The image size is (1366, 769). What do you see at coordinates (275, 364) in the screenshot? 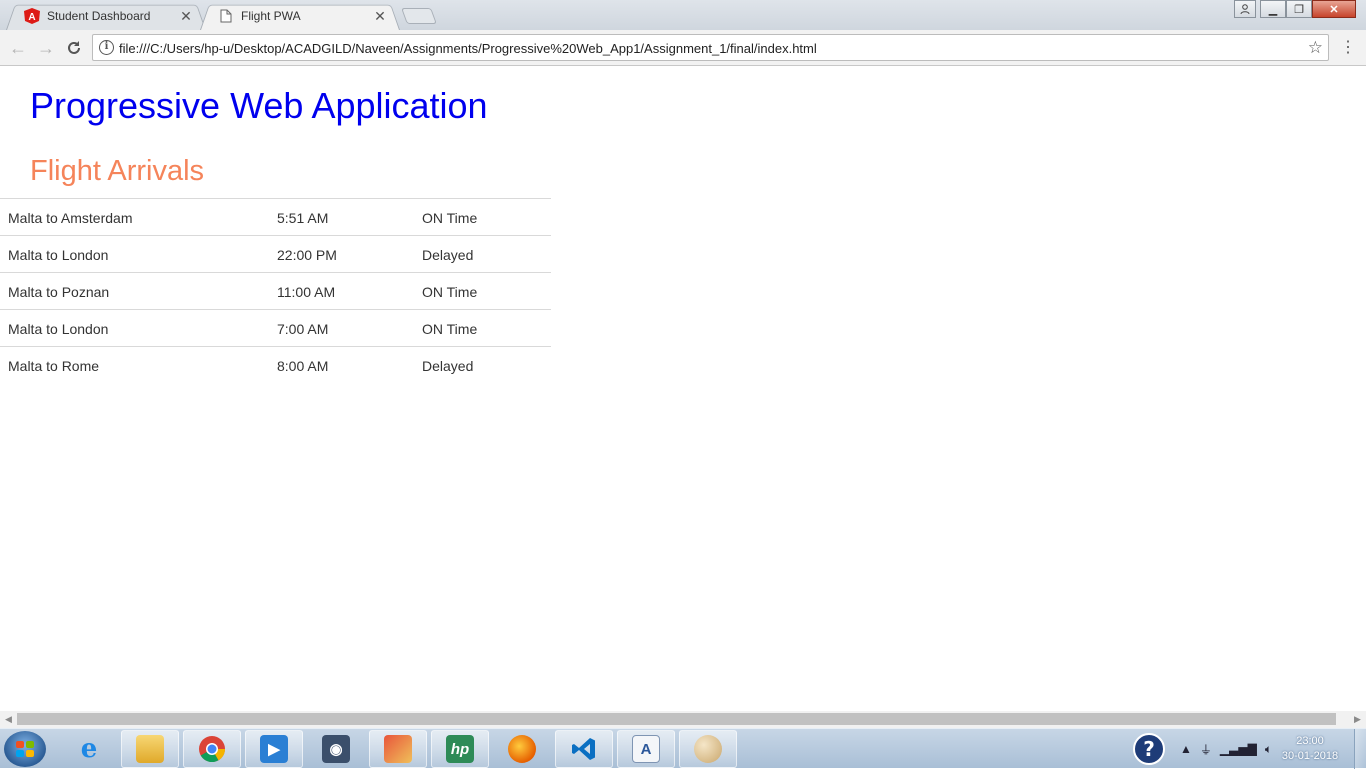
I see `flight-row: Malta to Rome 8:00 AM Delayed` at bounding box center [275, 364].